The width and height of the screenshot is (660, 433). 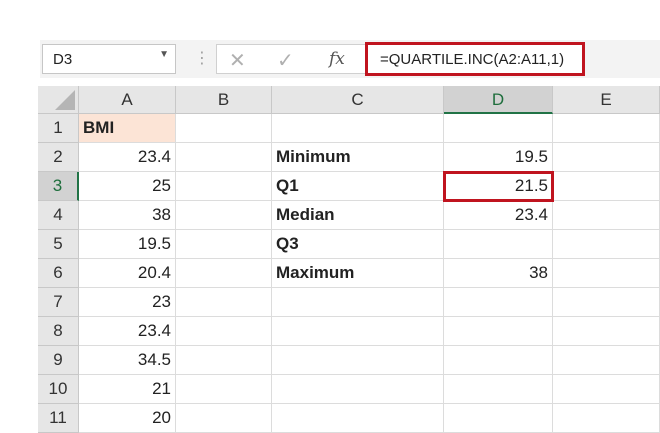 I want to click on cell-c1, so click(x=358, y=128).